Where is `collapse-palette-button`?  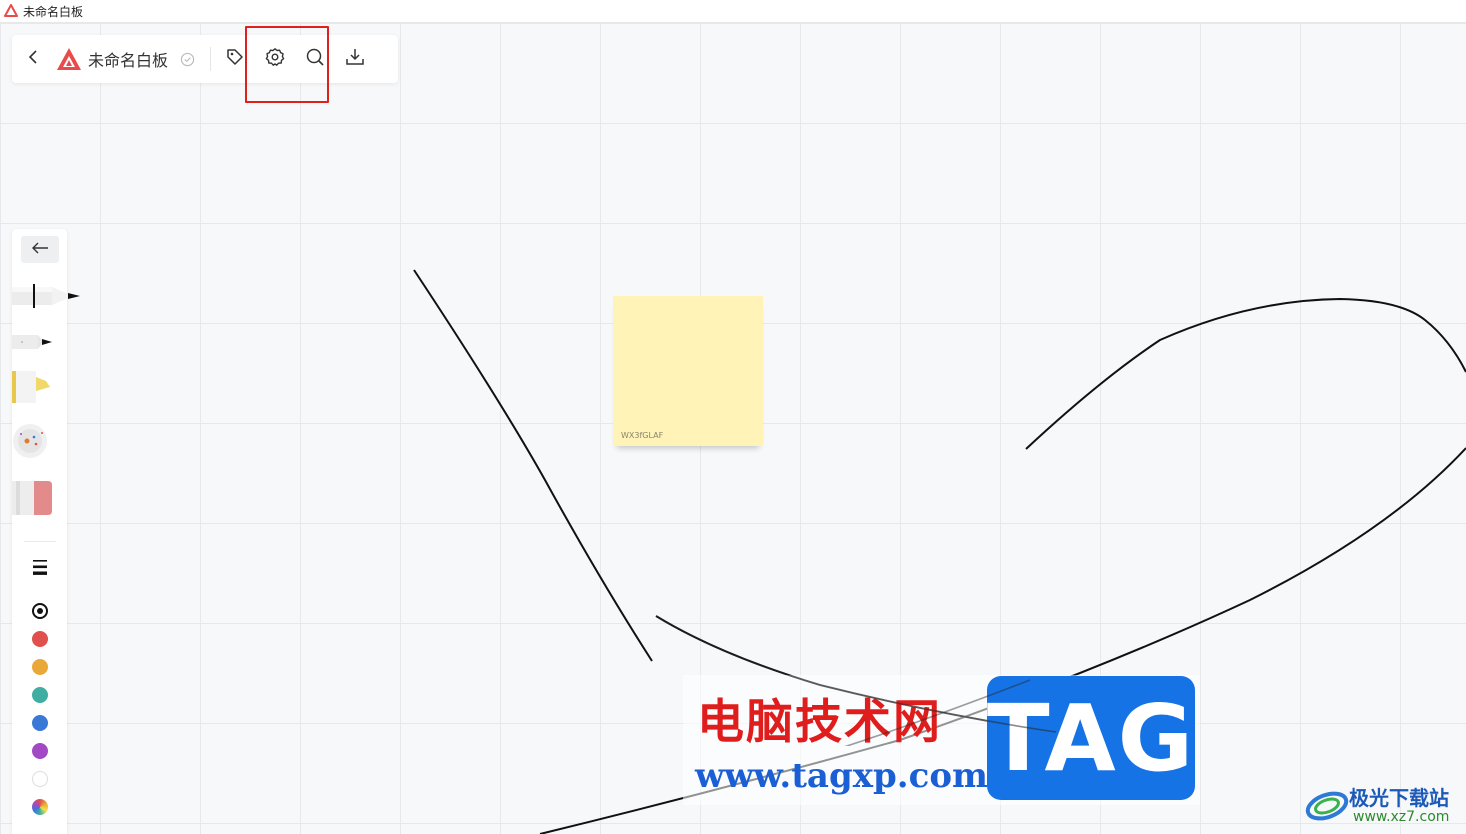 collapse-palette-button is located at coordinates (40, 249).